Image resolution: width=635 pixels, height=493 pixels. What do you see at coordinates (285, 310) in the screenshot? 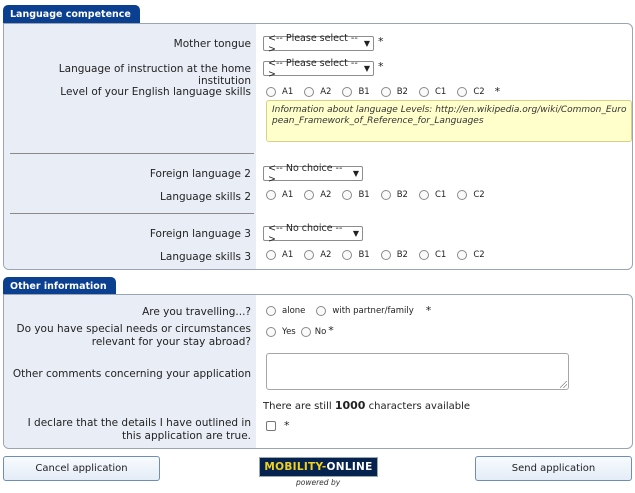
I see `travelling-alone: alone` at bounding box center [285, 310].